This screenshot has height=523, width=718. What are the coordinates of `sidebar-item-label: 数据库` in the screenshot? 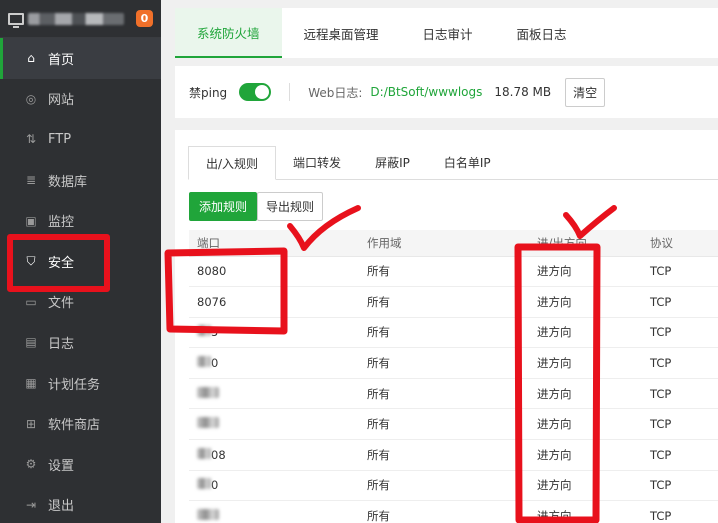 It's located at (68, 182).